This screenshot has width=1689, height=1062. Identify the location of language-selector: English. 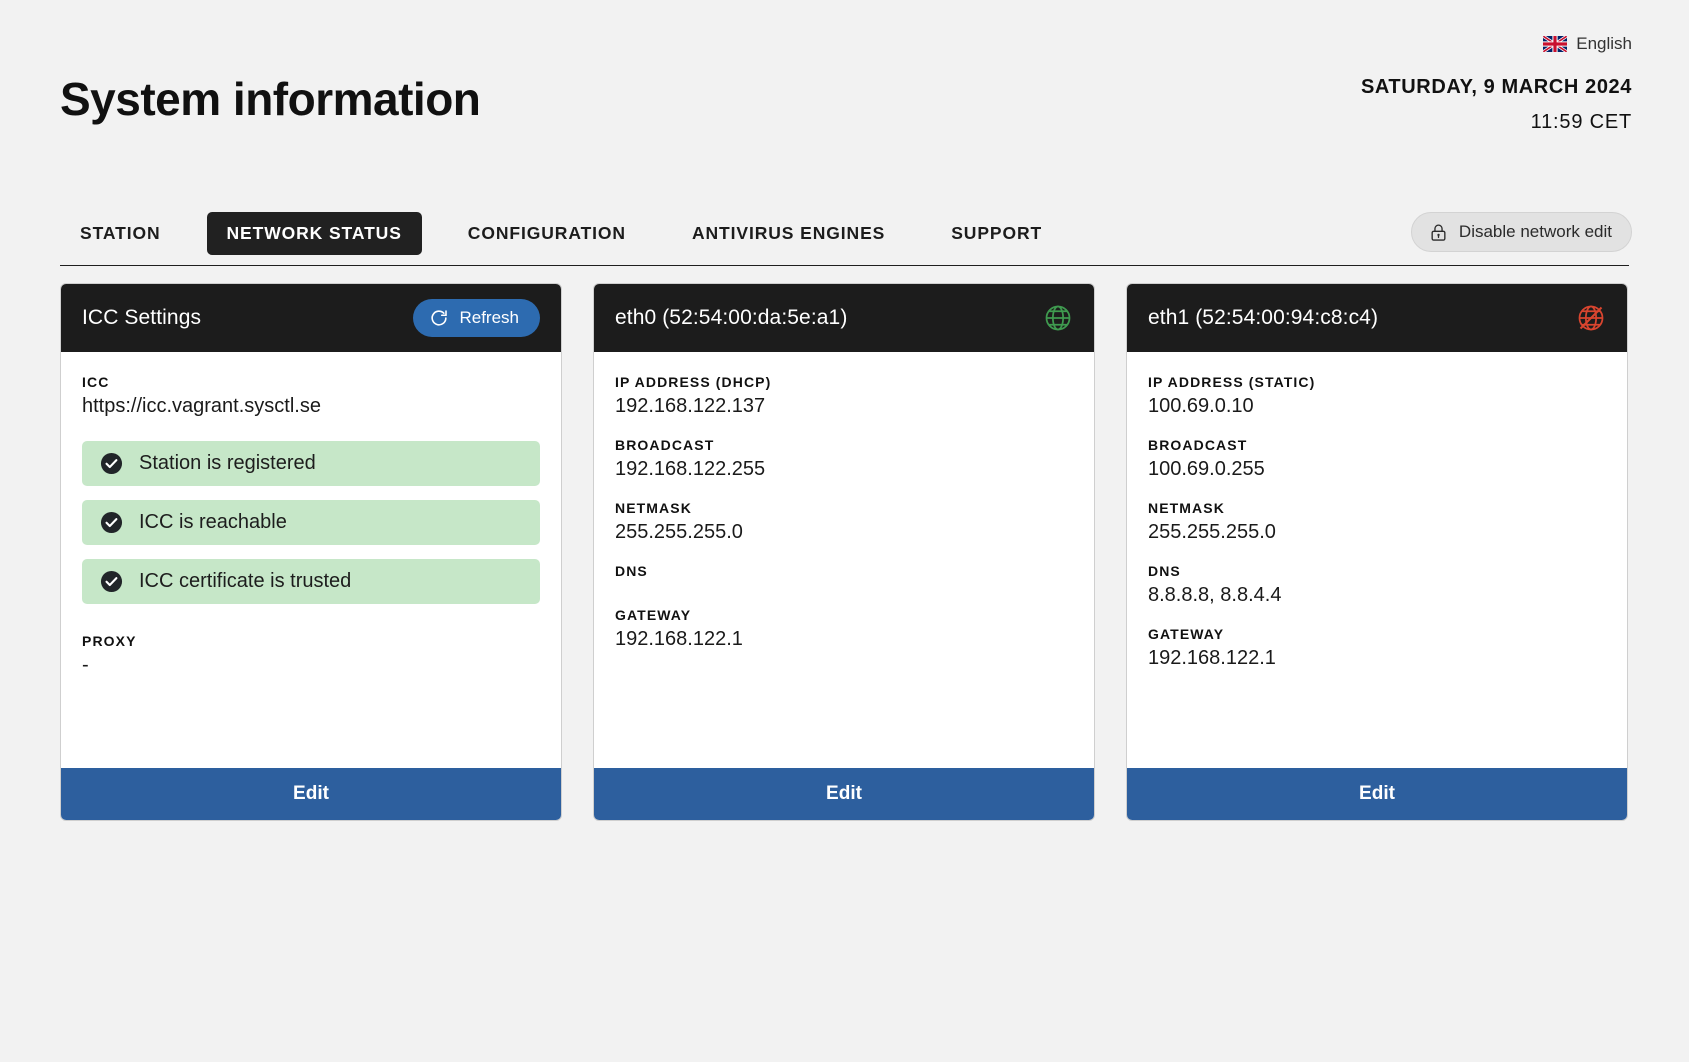
(1587, 44).